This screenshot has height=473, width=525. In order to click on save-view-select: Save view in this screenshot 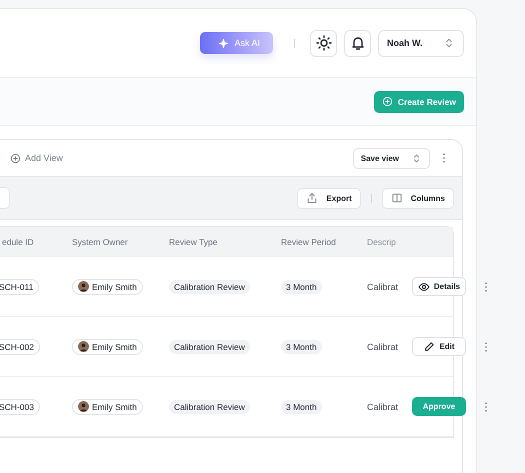, I will do `click(391, 158)`.